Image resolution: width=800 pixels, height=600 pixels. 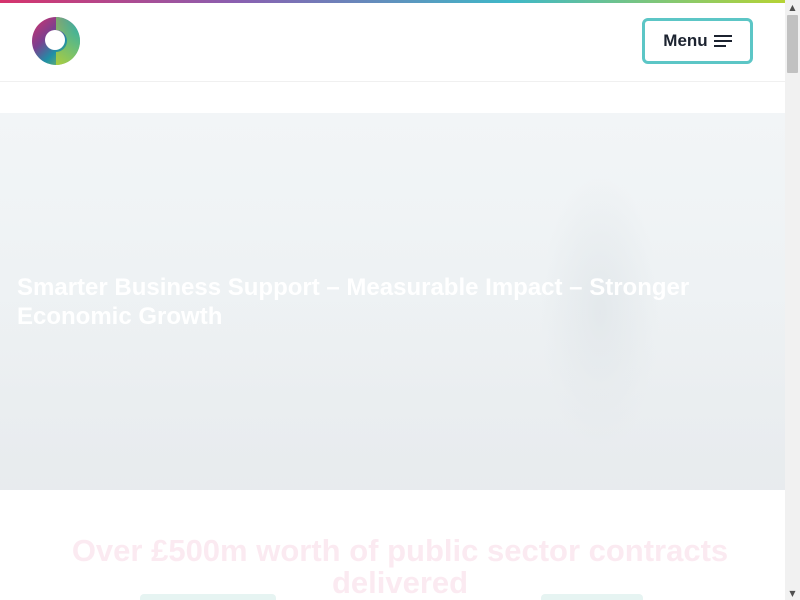 What do you see at coordinates (56, 41) in the screenshot?
I see `ring-logo-icon` at bounding box center [56, 41].